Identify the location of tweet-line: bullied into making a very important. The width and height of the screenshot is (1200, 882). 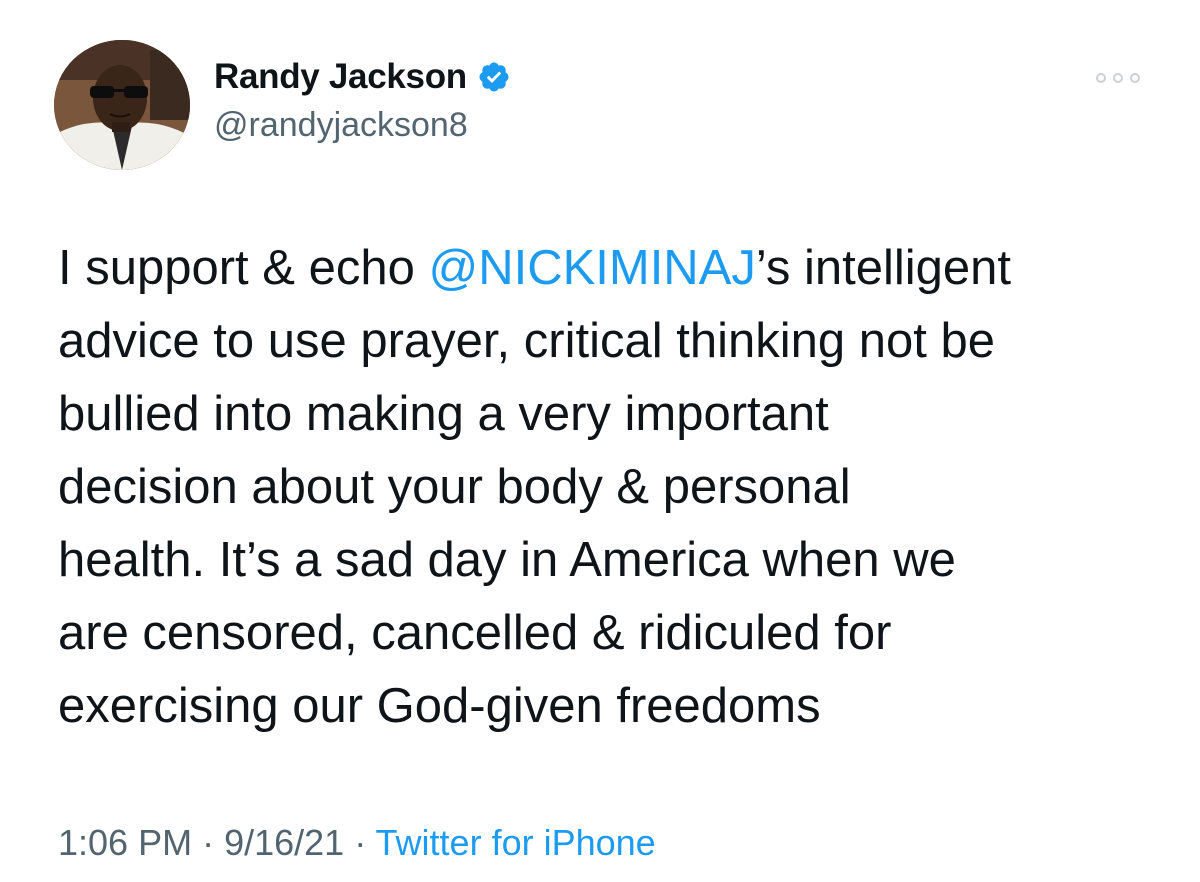
(443, 414).